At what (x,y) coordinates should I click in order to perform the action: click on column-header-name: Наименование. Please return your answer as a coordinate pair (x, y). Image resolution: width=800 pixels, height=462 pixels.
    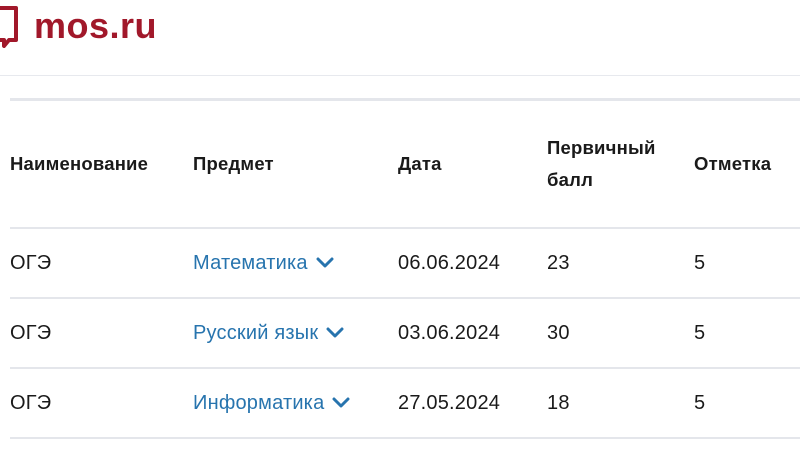
    Looking at the image, I should click on (79, 163).